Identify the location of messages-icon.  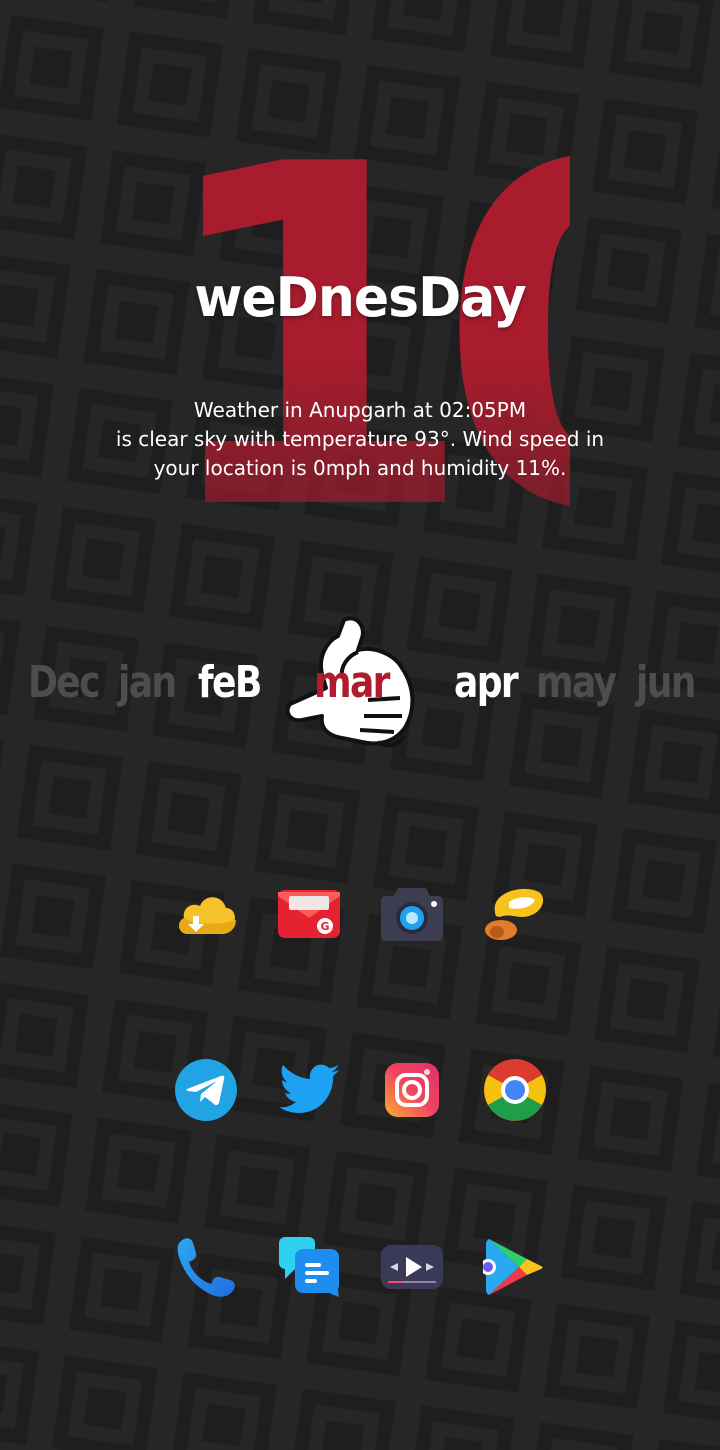
(309, 1267).